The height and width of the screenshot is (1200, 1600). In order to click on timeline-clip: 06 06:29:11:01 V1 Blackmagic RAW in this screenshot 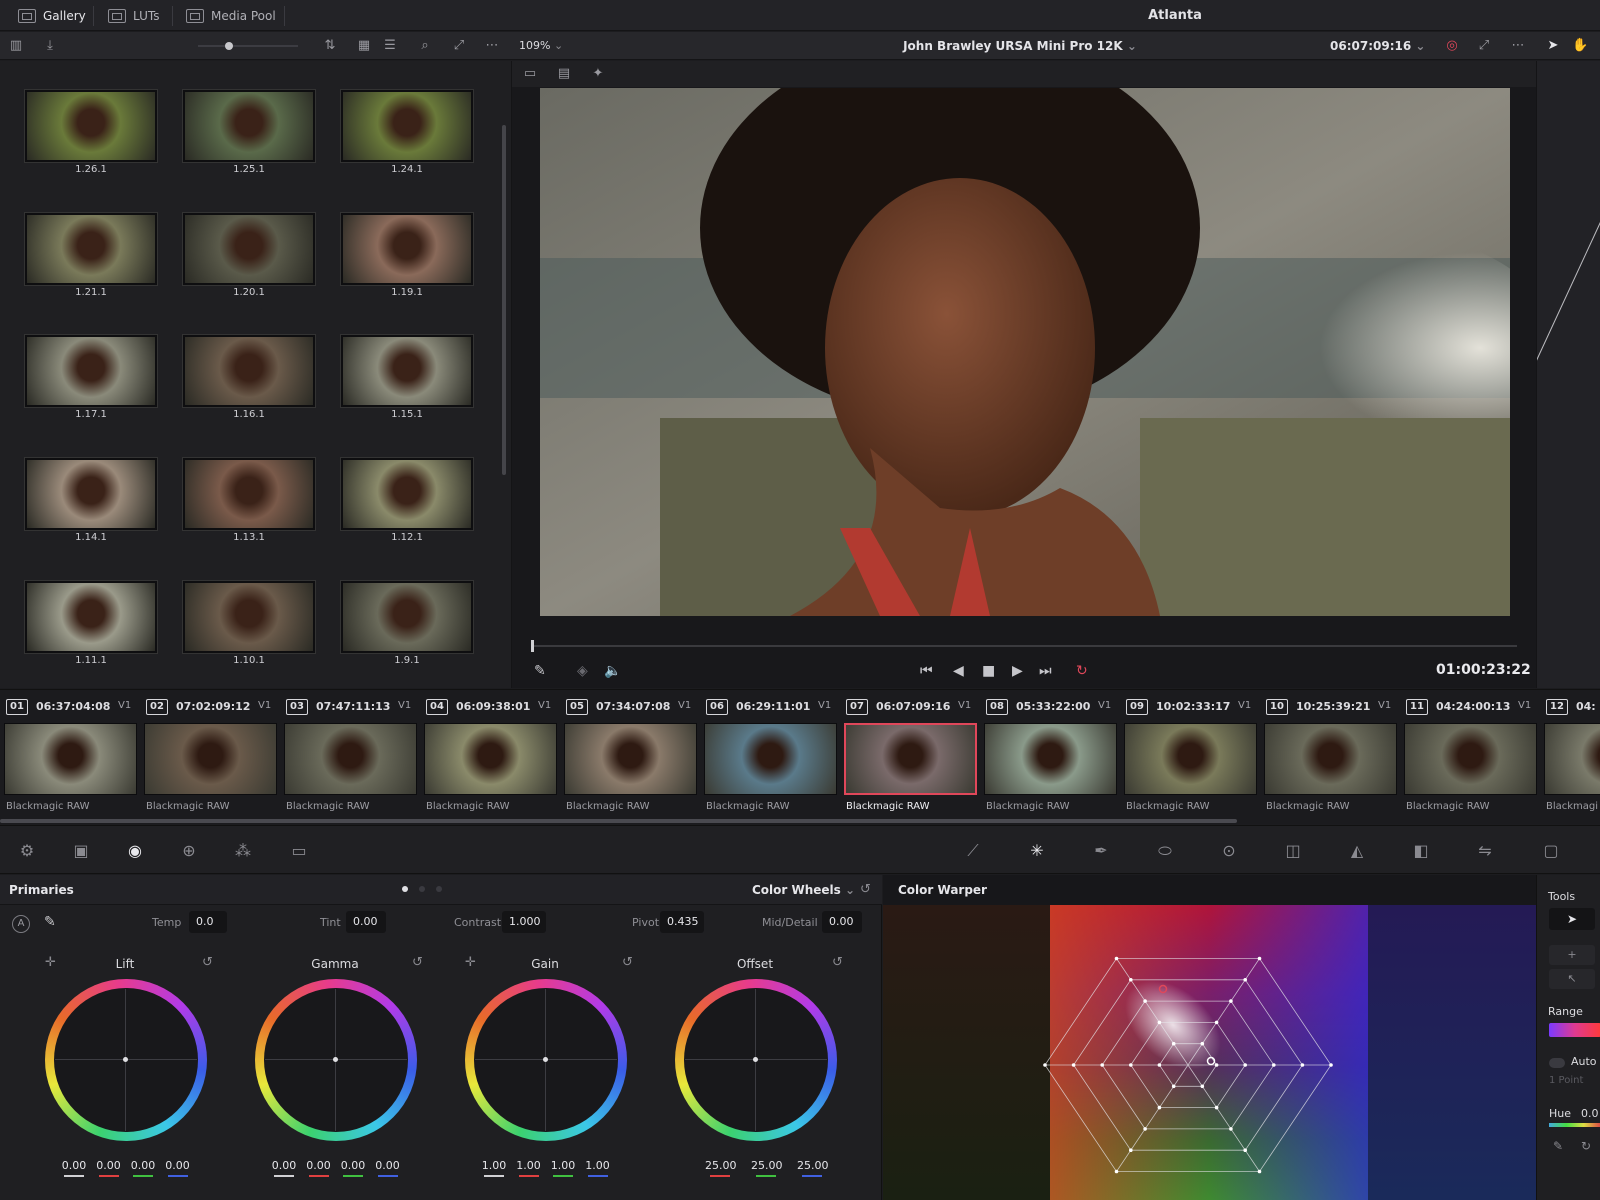, I will do `click(770, 757)`.